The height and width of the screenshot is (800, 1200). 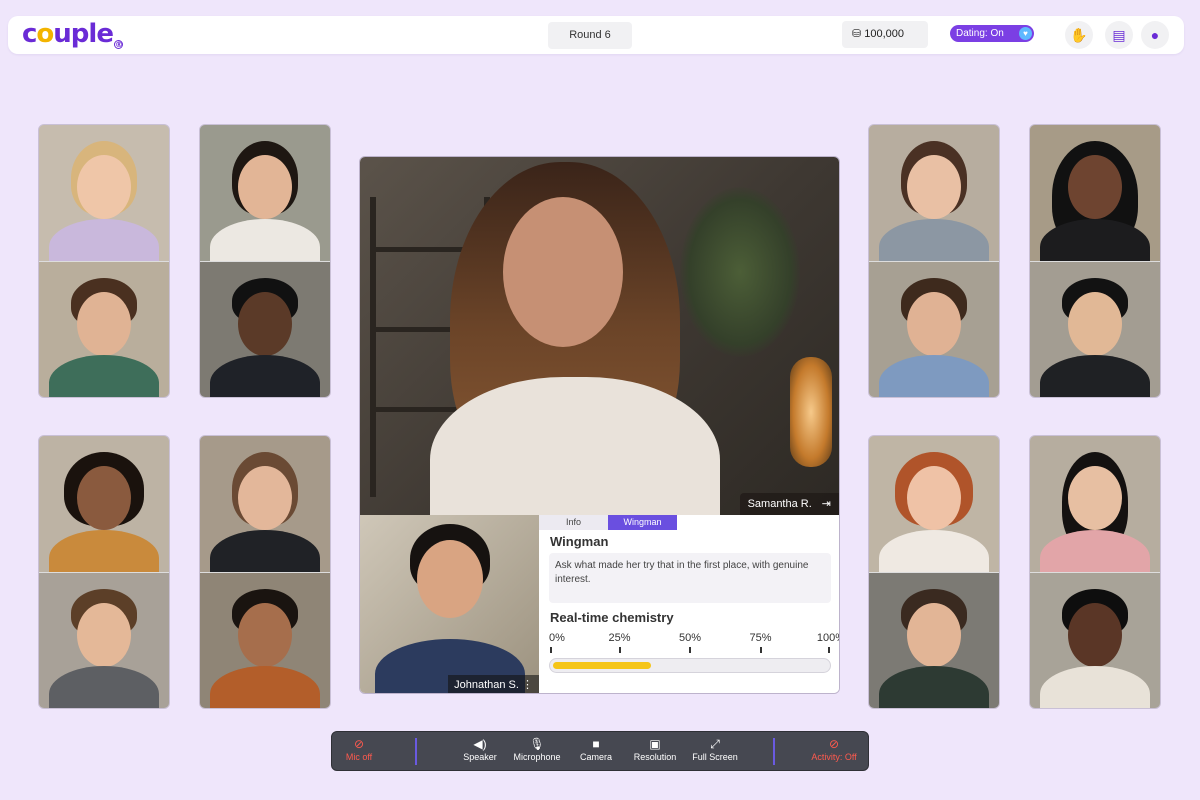 I want to click on matches-button: ✋, so click(x=1079, y=35).